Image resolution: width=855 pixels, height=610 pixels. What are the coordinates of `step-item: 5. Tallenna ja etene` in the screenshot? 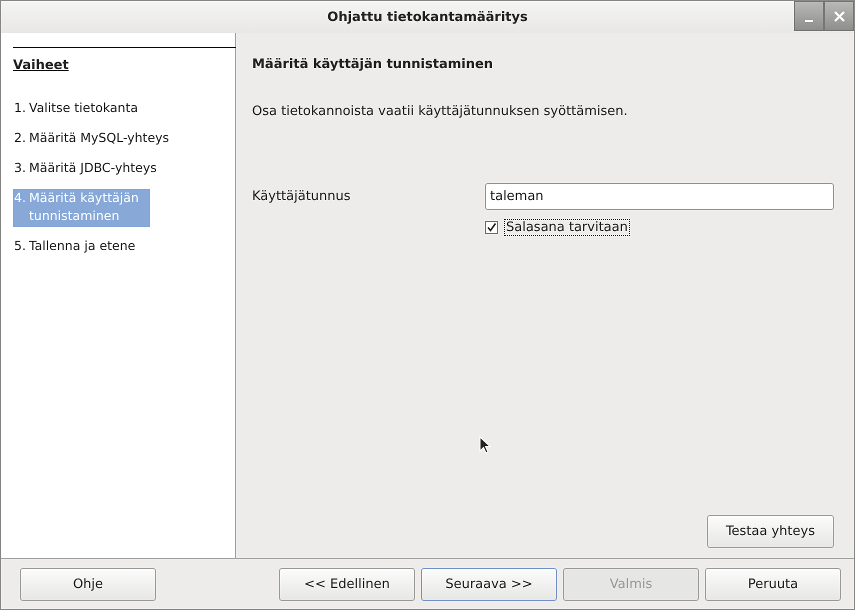 It's located at (81, 247).